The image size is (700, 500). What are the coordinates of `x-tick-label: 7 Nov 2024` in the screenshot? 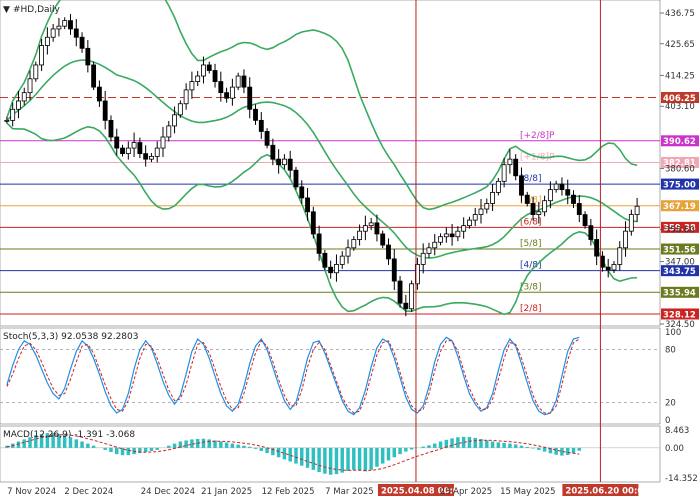 It's located at (31, 492).